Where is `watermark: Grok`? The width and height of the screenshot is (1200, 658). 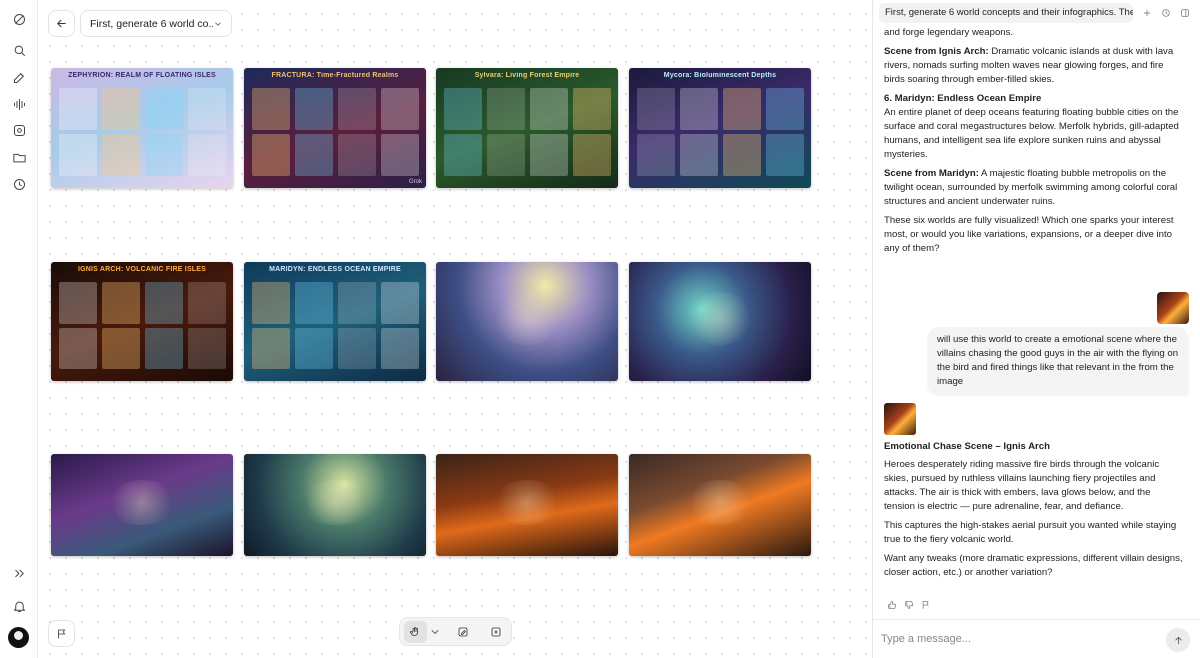
watermark: Grok is located at coordinates (415, 182).